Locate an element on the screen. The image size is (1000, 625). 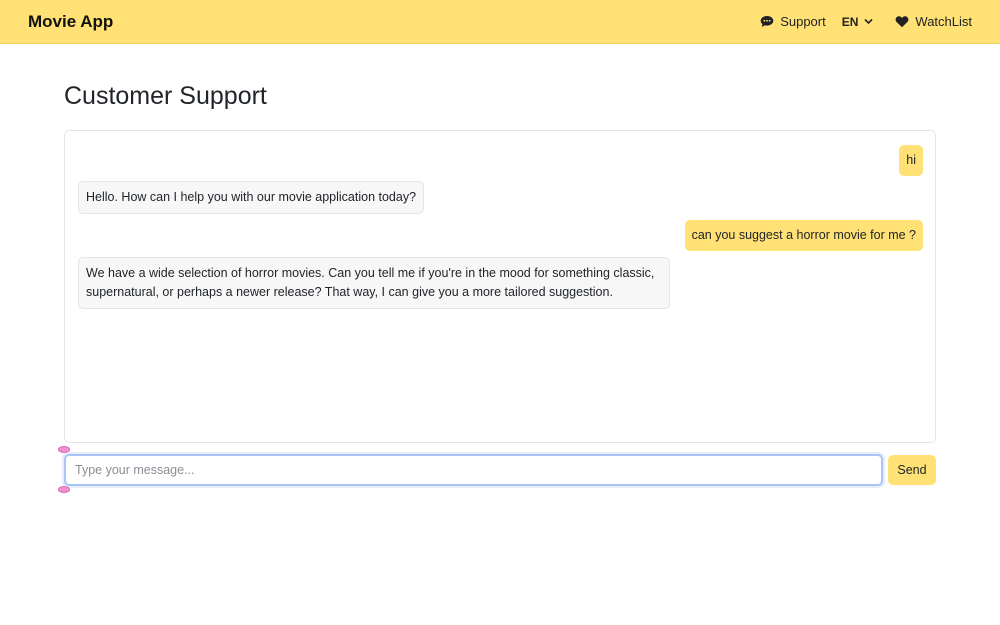
nav-support-link: Support is located at coordinates (793, 21).